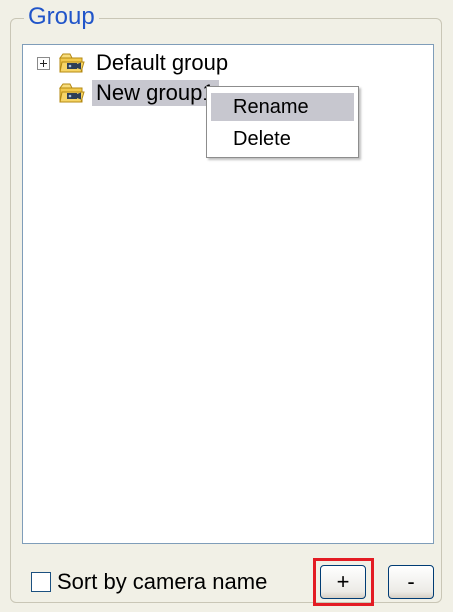  Describe the element at coordinates (155, 93) in the screenshot. I see `tree-item-label: New group1` at that location.